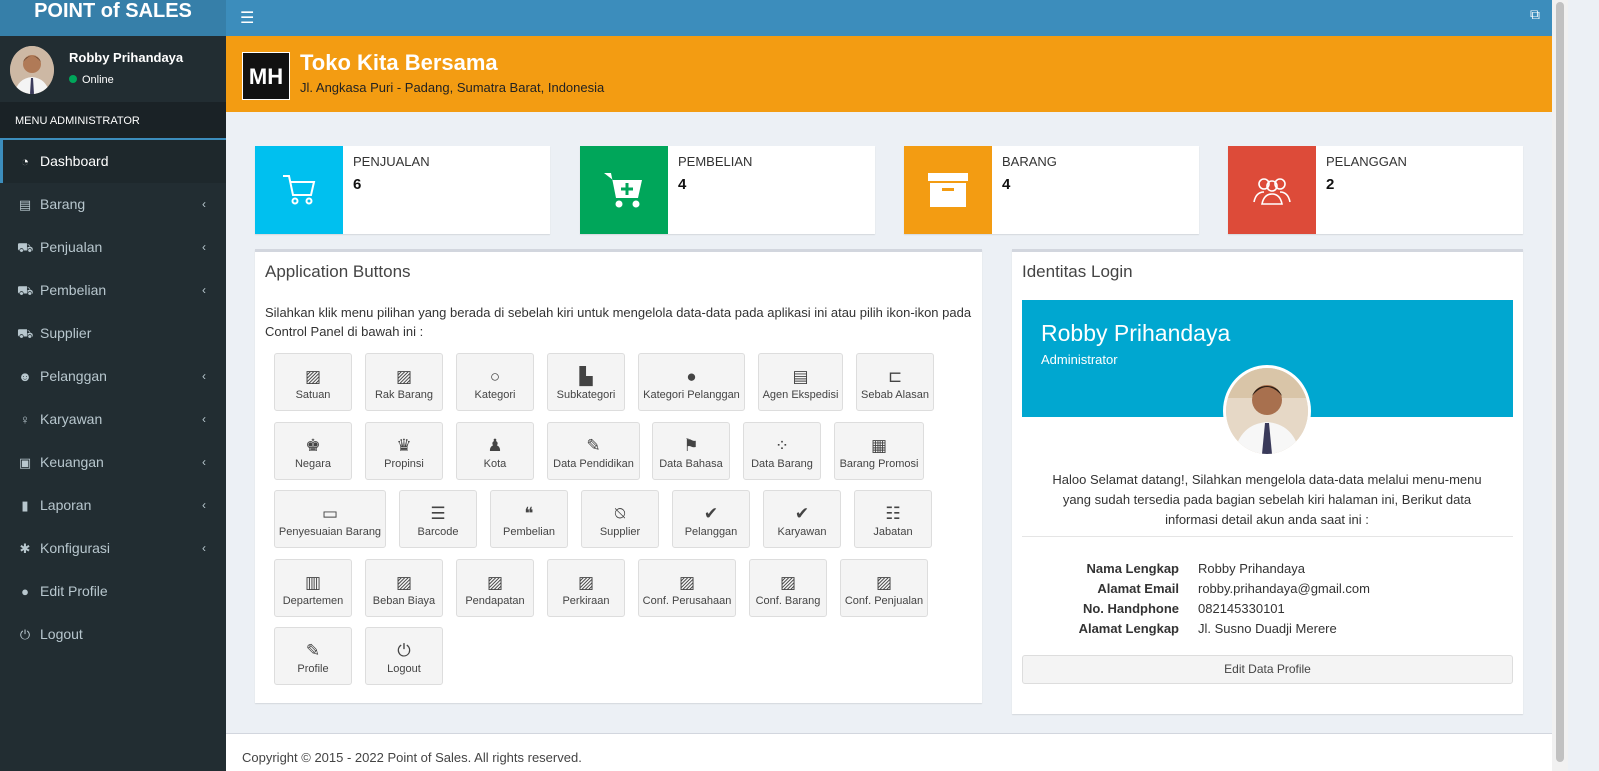 The height and width of the screenshot is (771, 1599). Describe the element at coordinates (113, 204) in the screenshot. I see `sidebar-item-barang: ▤ Barang ‹` at that location.